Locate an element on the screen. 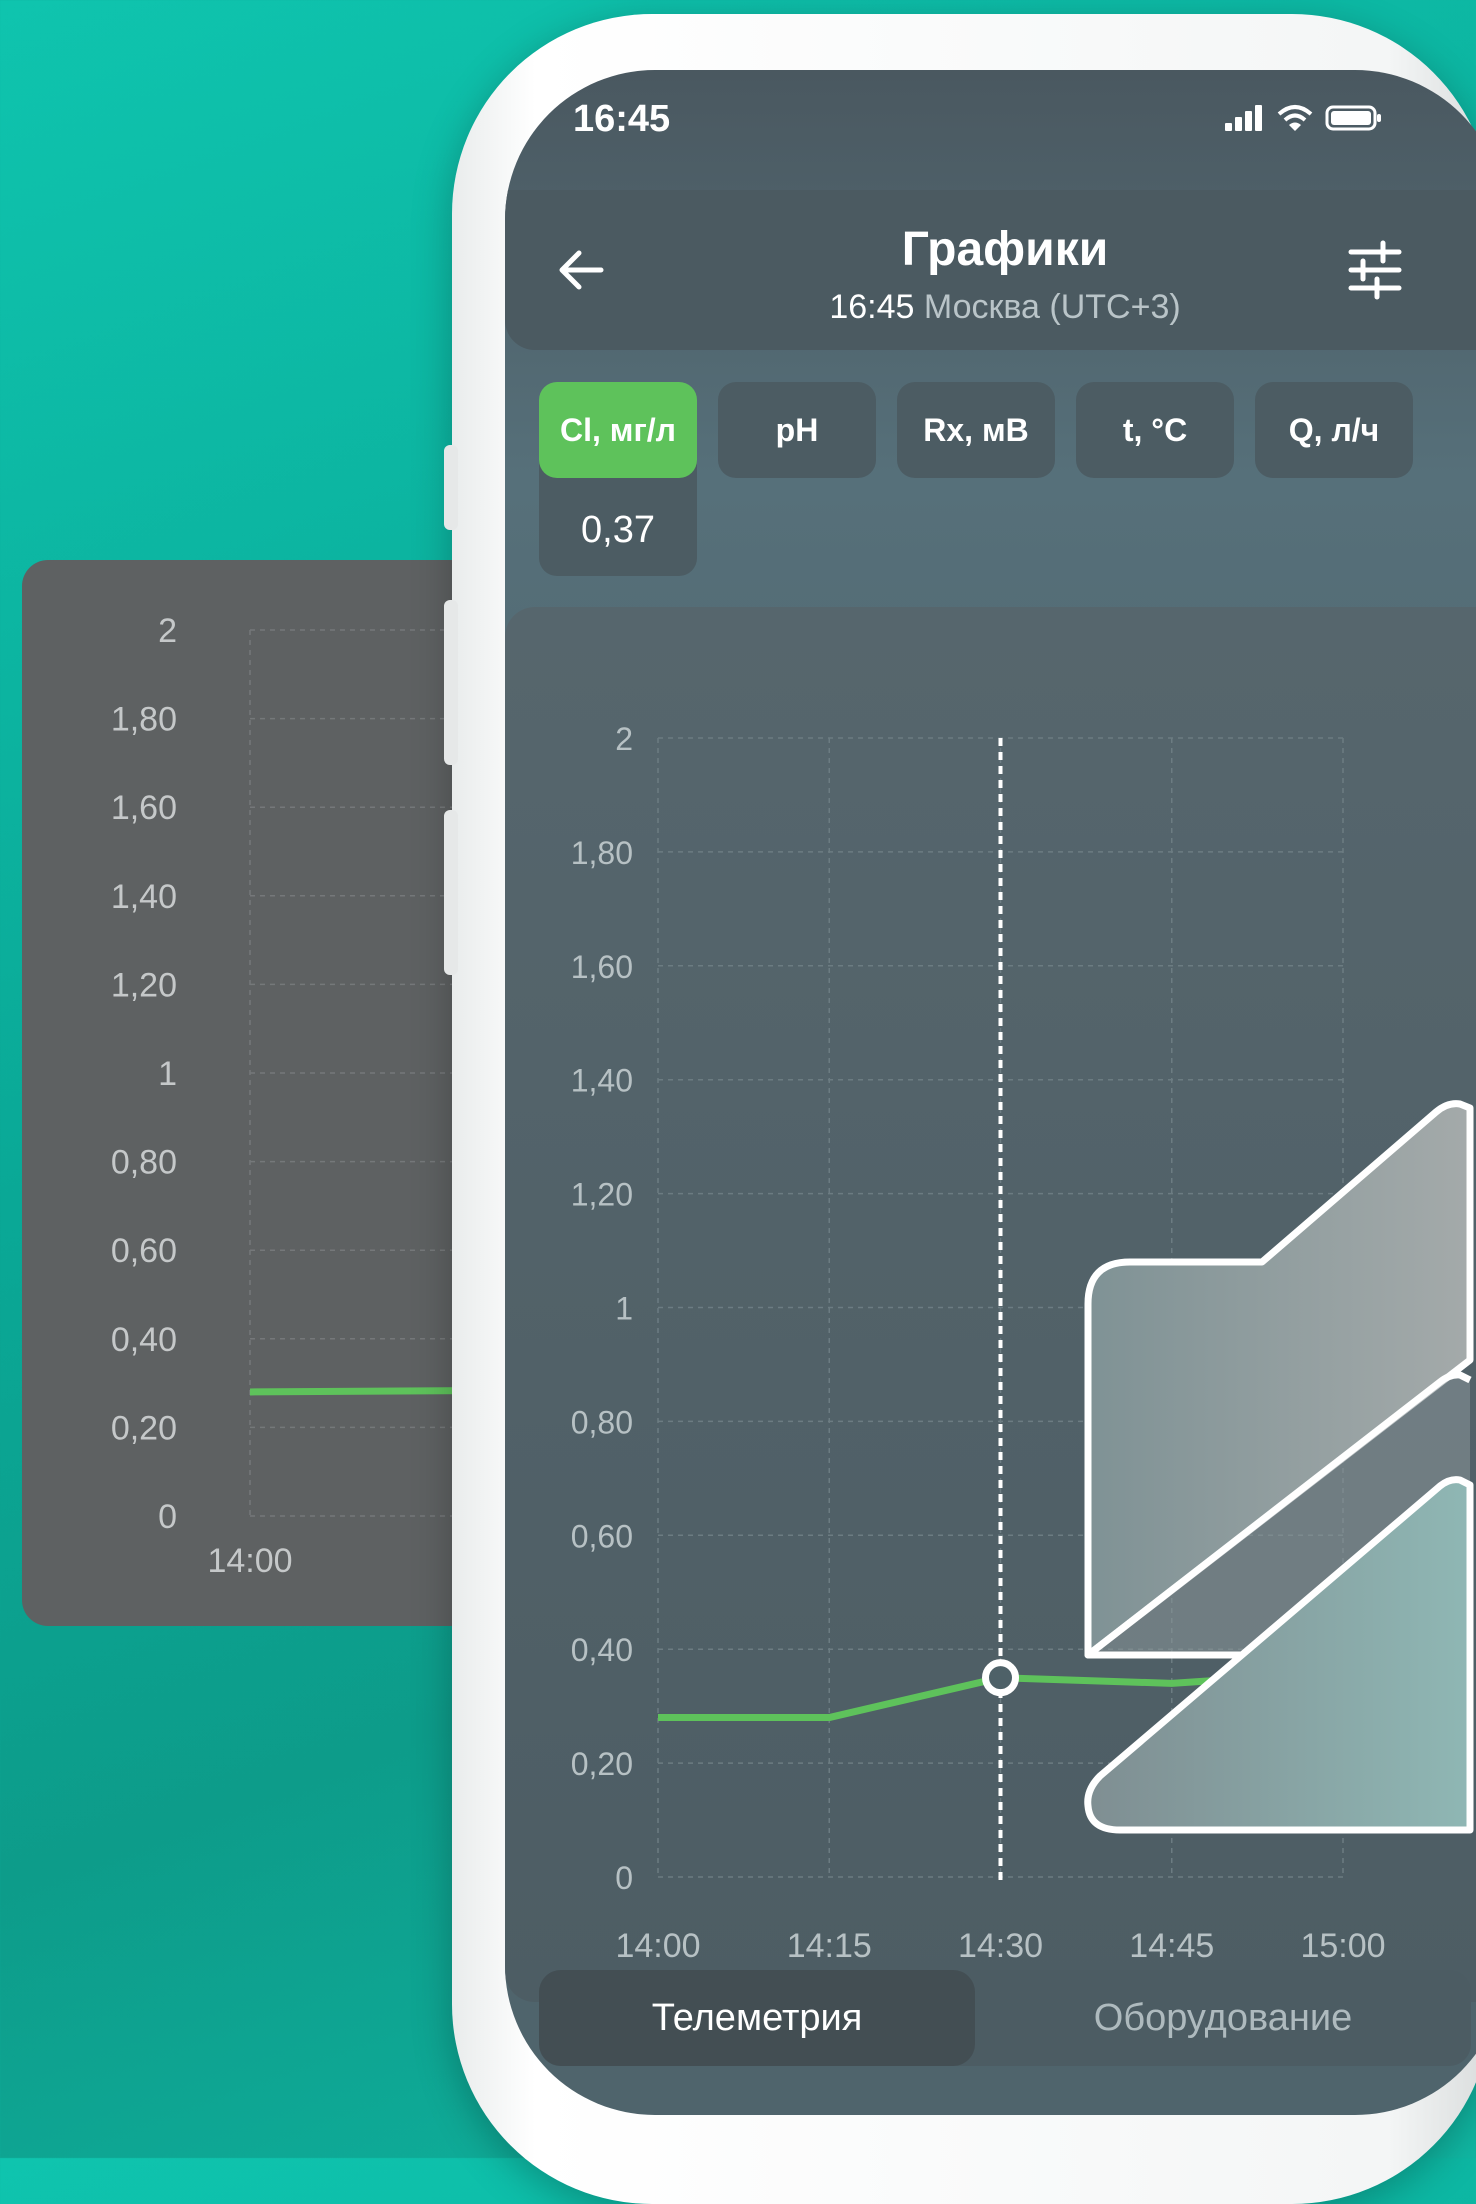 This screenshot has width=1476, height=2204. subtitle-time: 16:45 is located at coordinates (872, 307).